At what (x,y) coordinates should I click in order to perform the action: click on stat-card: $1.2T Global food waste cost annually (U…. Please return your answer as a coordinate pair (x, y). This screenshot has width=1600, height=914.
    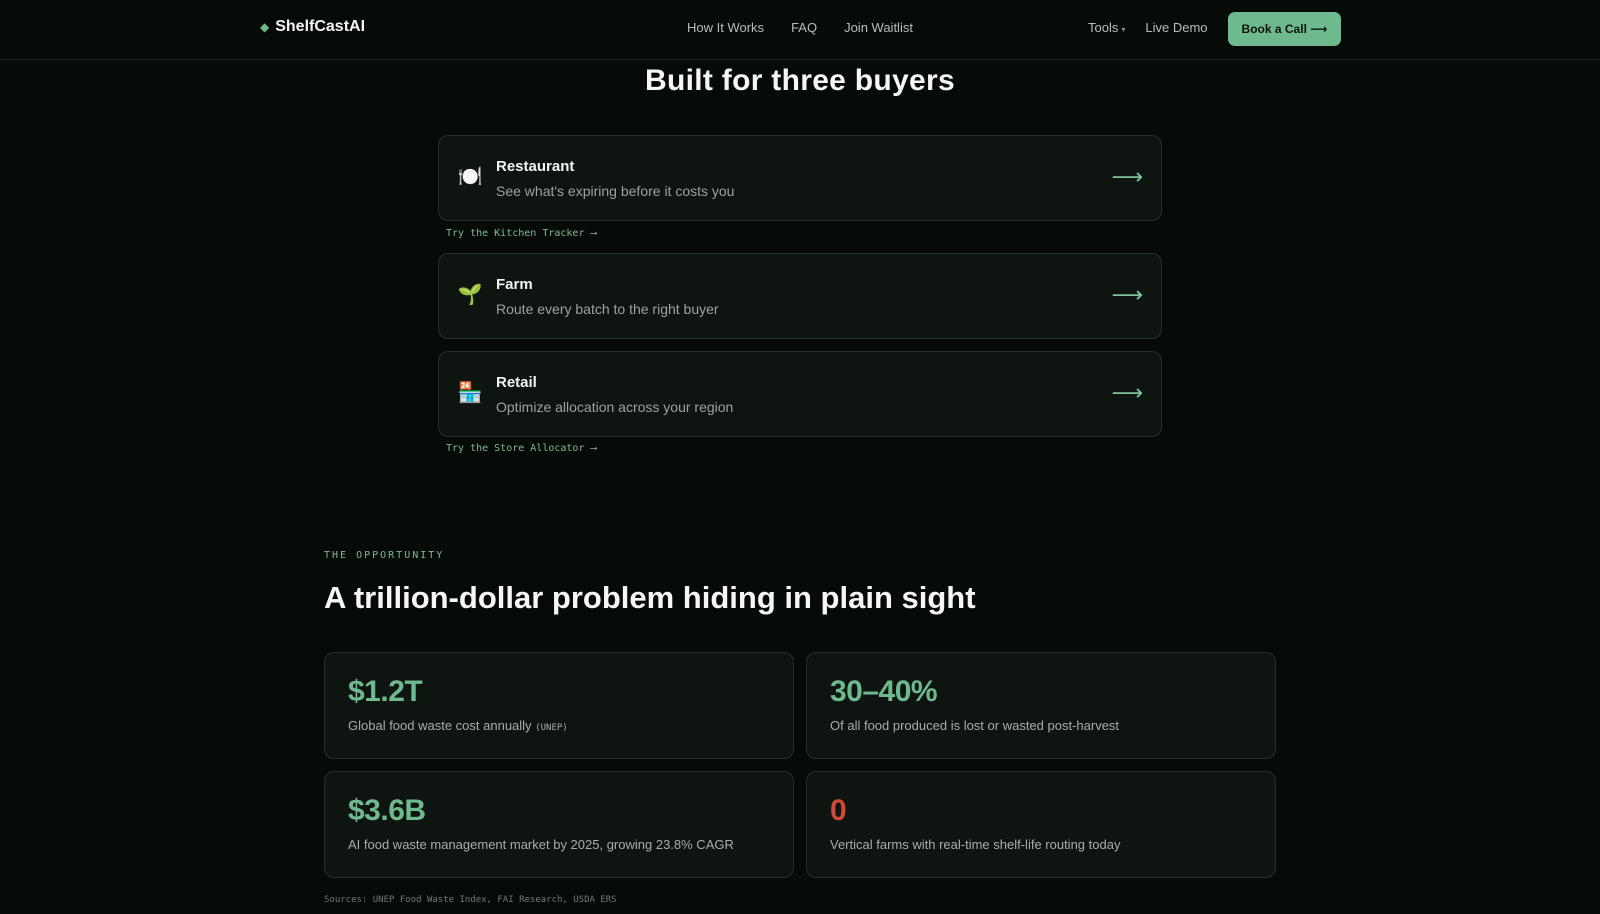
    Looking at the image, I should click on (559, 705).